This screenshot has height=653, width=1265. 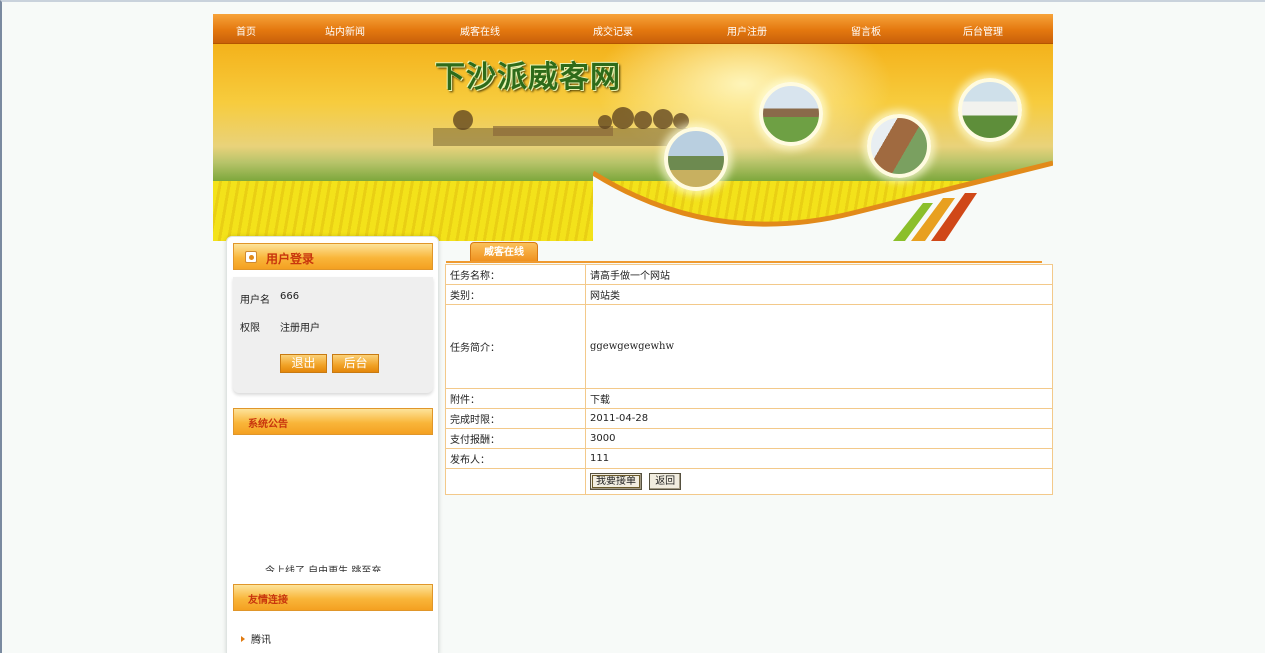 What do you see at coordinates (255, 300) in the screenshot?
I see `username-label: 用户名` at bounding box center [255, 300].